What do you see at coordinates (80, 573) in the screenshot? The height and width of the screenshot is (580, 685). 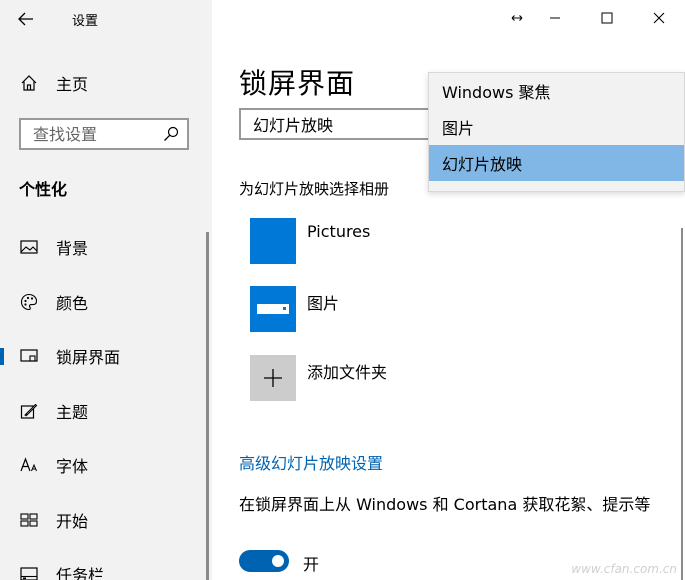 I see `sidebar-item-label: 任务栏` at bounding box center [80, 573].